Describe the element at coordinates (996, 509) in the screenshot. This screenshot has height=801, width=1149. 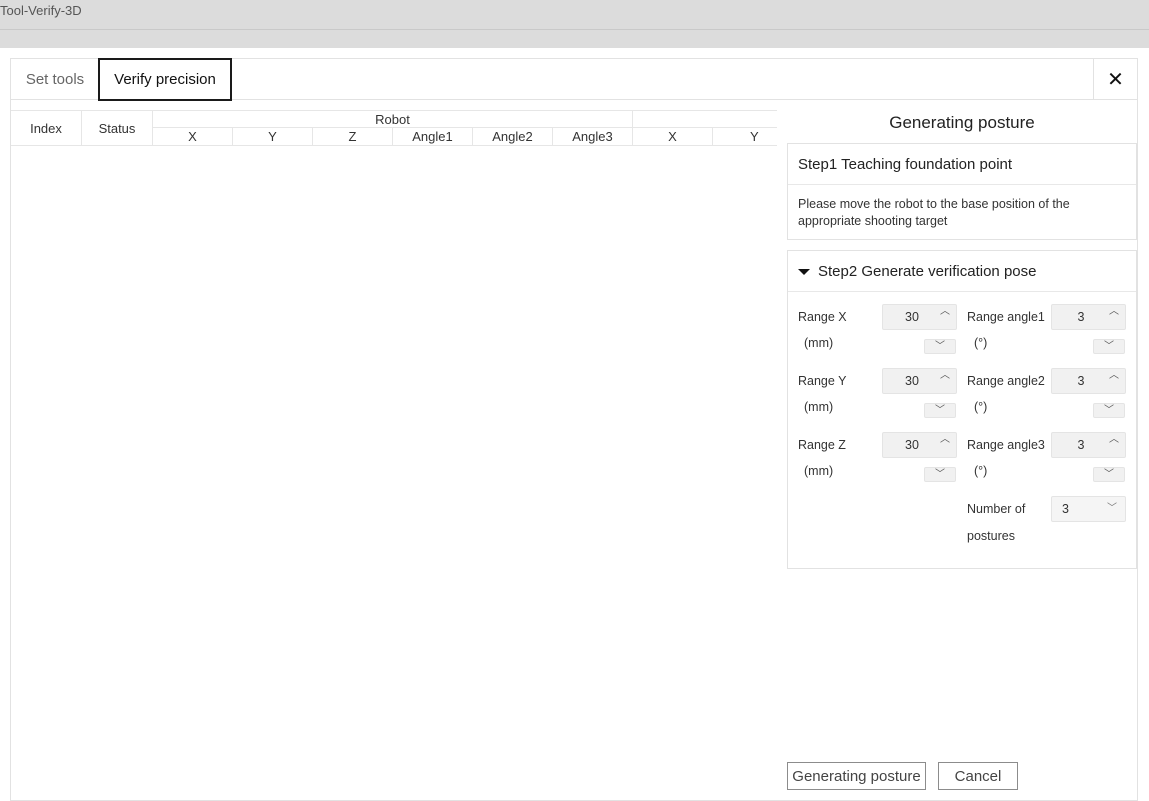
I see `postures-label-line1: Number of` at that location.